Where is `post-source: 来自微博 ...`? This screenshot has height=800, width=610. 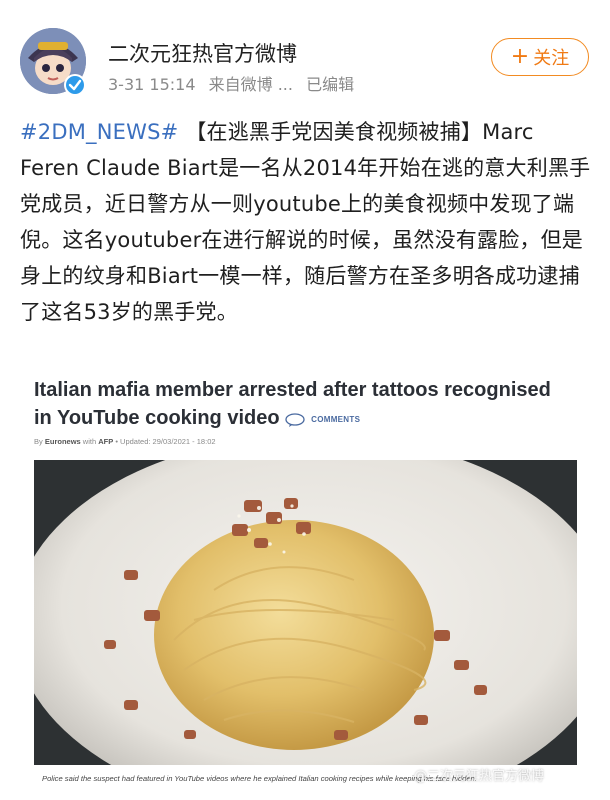 post-source: 来自微博 ... is located at coordinates (251, 84).